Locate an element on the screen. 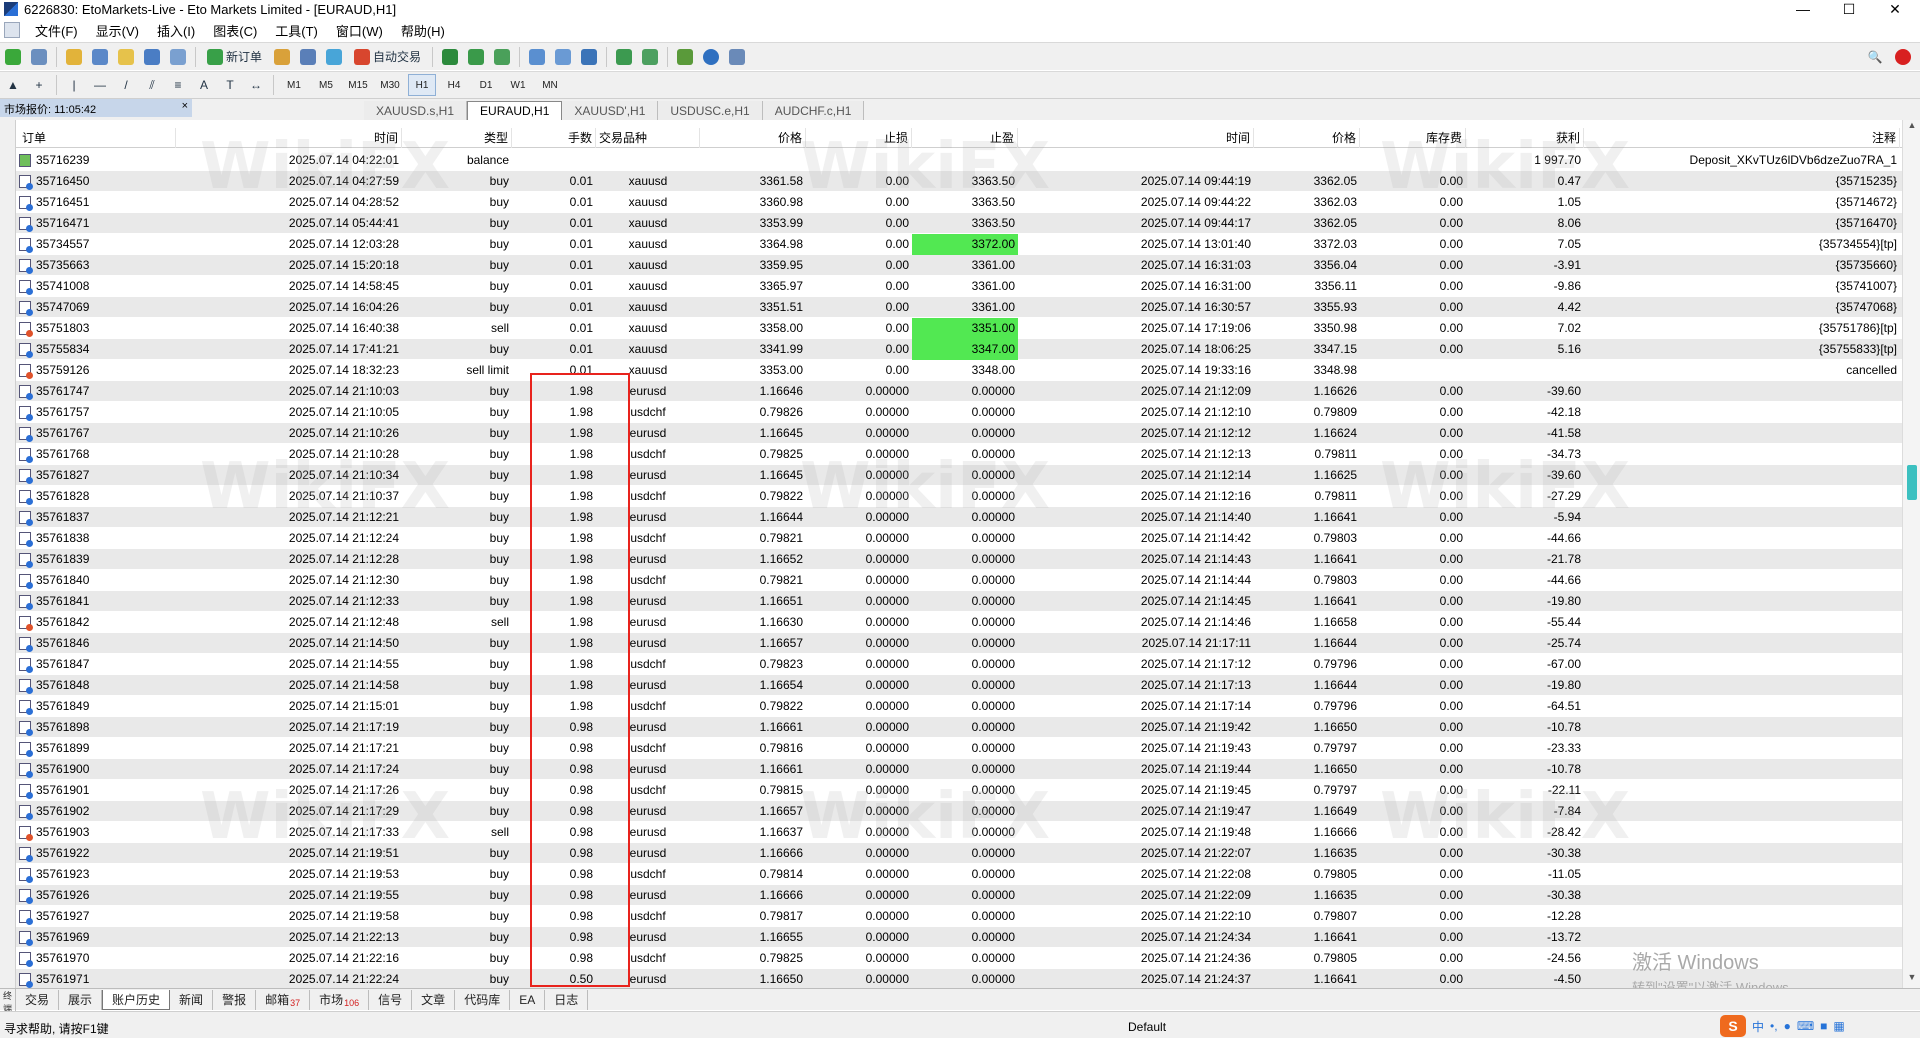  col-take-profit-header: 止盈 is located at coordinates (965, 138).